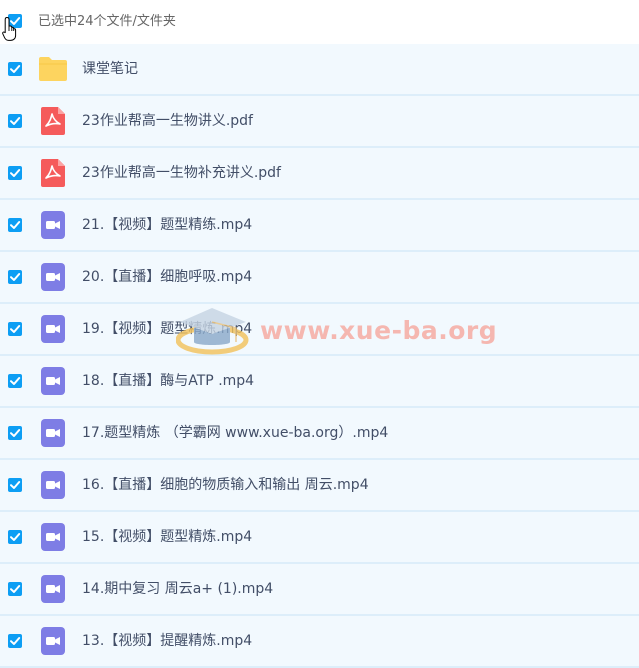 The width and height of the screenshot is (639, 668). Describe the element at coordinates (319, 382) in the screenshot. I see `file-row: 18.【直播】酶与ATP .mp4` at that location.